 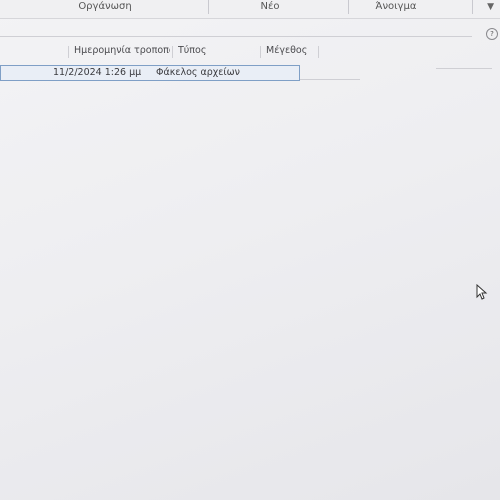 I want to click on ribbon-group-open: Άνοιγμα, so click(x=396, y=8).